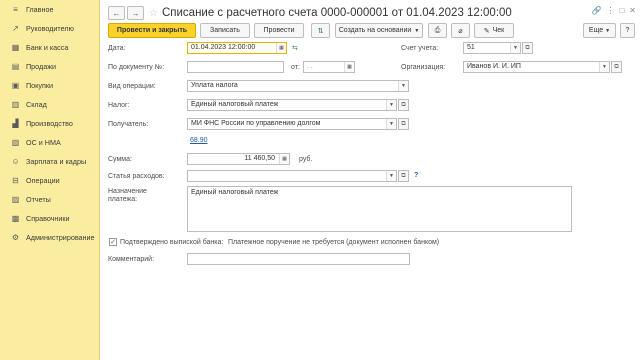  What do you see at coordinates (420, 48) in the screenshot?
I see `account-label: Счет учета:` at bounding box center [420, 48].